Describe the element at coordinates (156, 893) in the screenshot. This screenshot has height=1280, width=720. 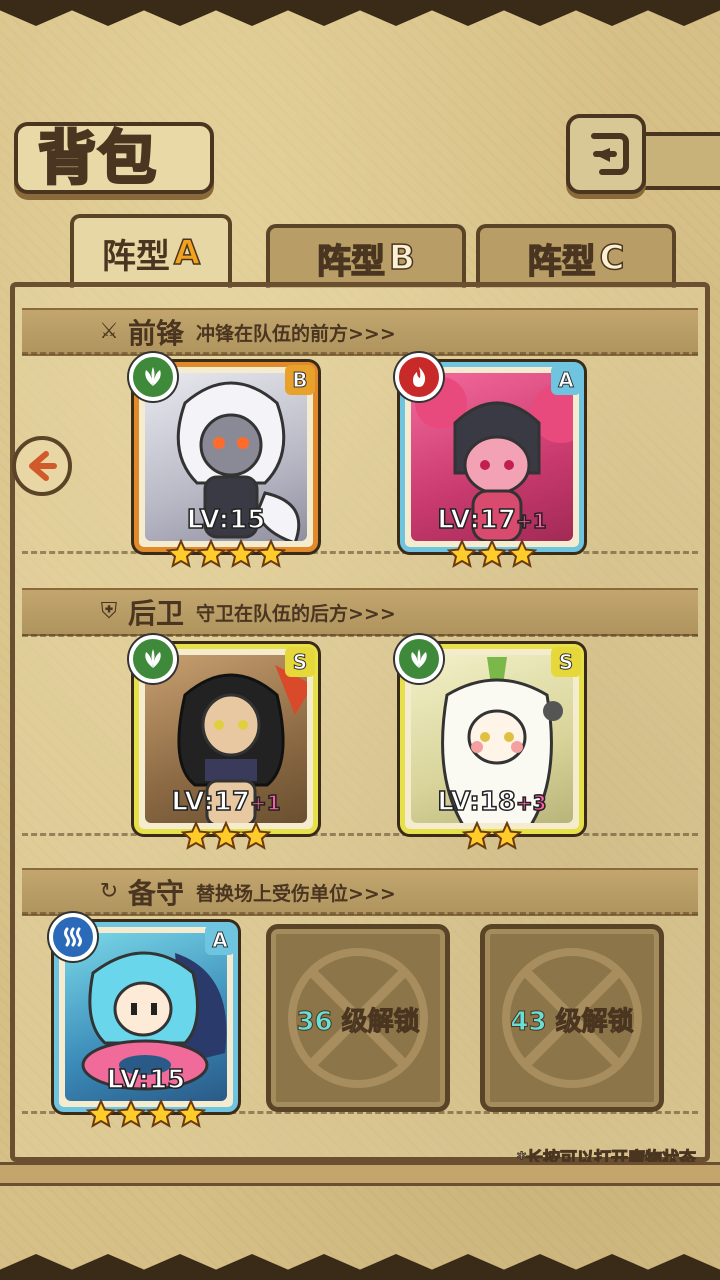
I see `section-title: 备守` at that location.